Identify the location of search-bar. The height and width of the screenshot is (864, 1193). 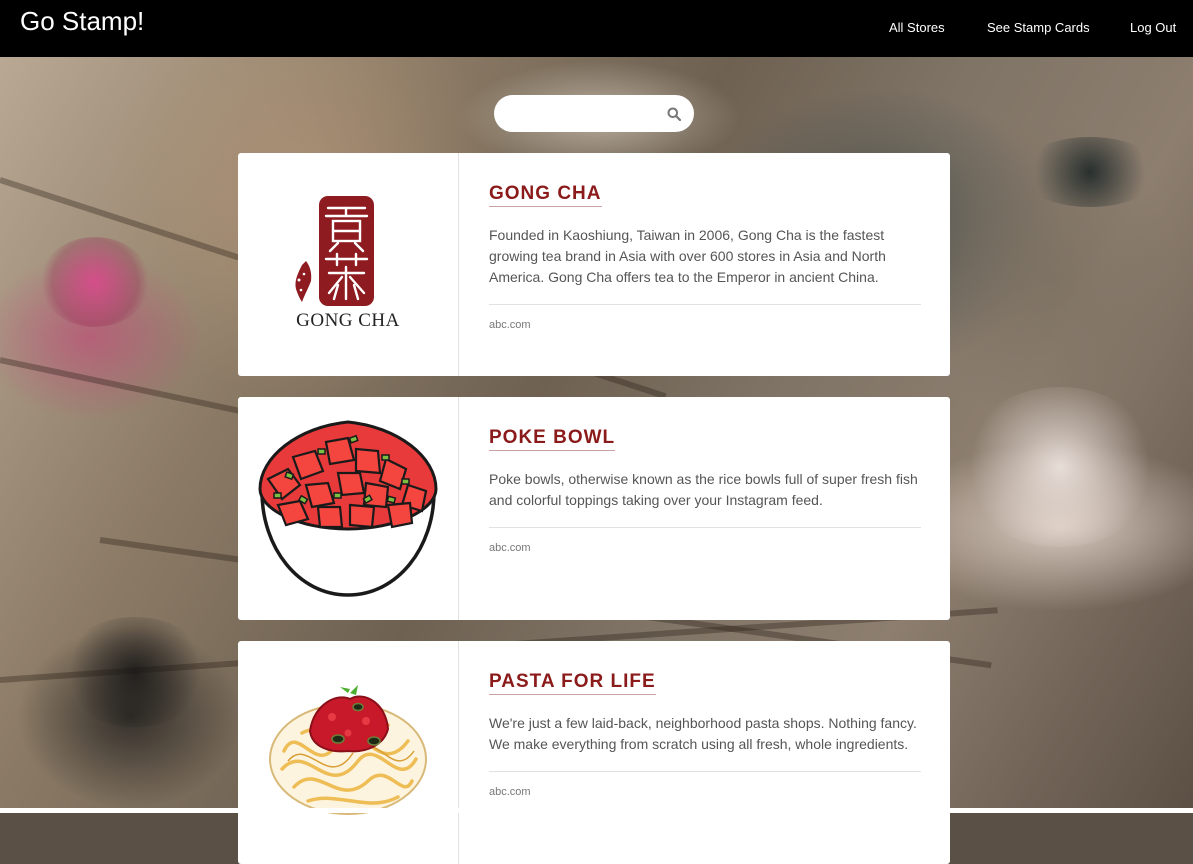
(594, 113).